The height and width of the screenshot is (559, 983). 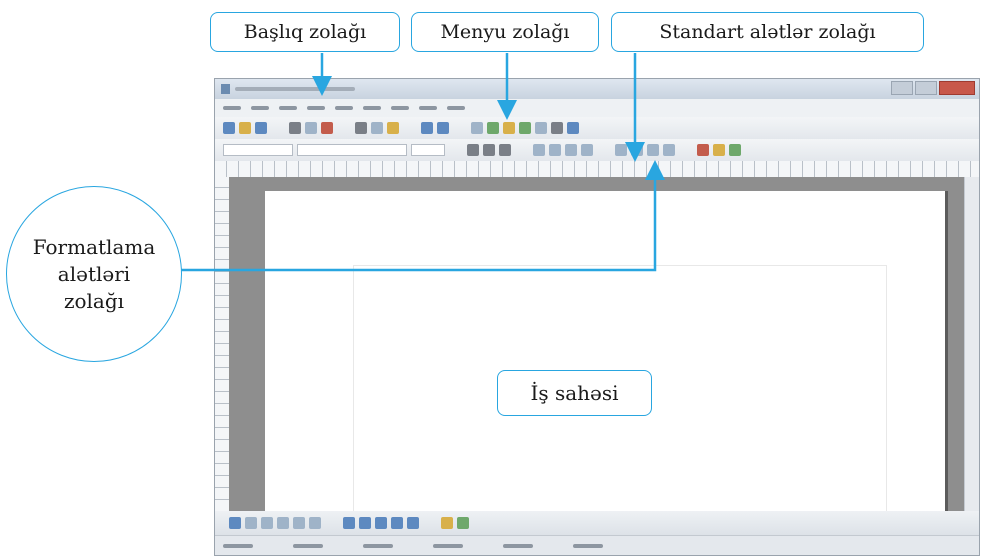 I want to click on formatting-toolbar-label: Formatlama alətləri zolağı, so click(x=94, y=274).